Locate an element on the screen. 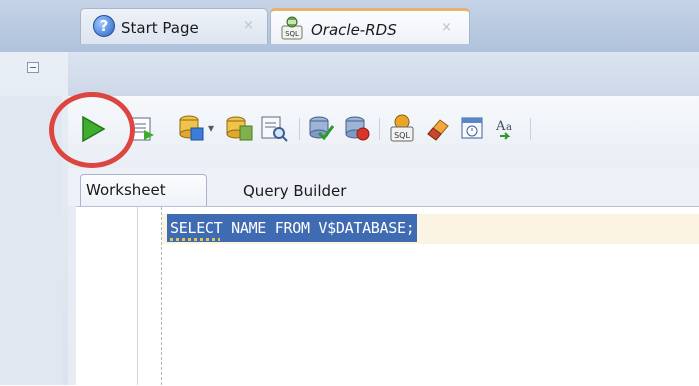 This screenshot has height=386, width=699. explain-plan-icon is located at coordinates (274, 128).